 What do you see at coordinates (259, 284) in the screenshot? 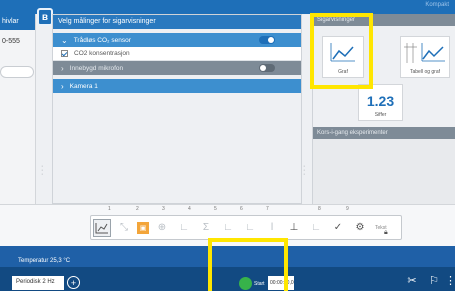
I see `start-label: Start` at bounding box center [259, 284].